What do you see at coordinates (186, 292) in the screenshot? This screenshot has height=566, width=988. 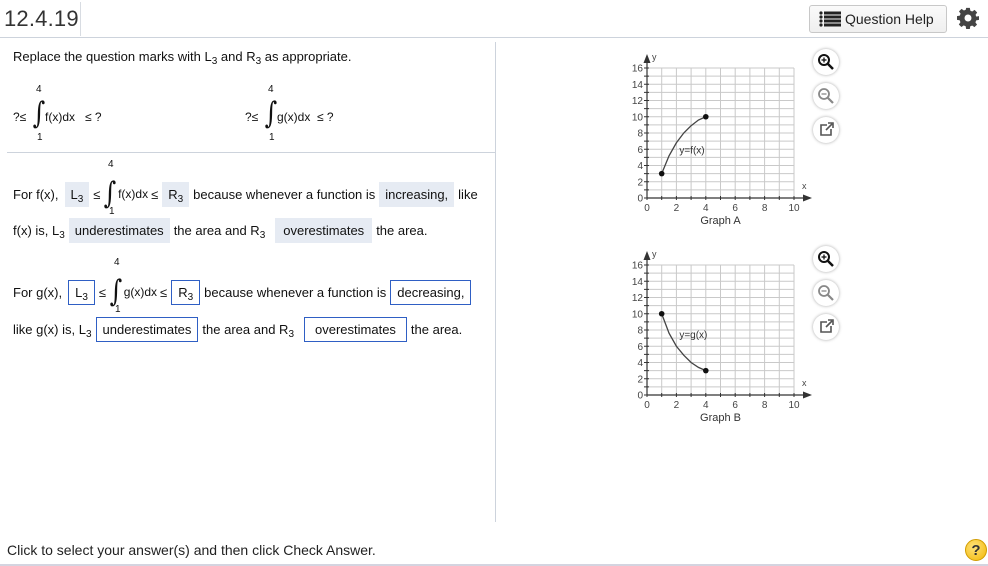 I see `answer-box-g-upper: R3` at bounding box center [186, 292].